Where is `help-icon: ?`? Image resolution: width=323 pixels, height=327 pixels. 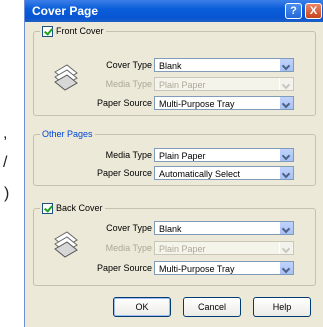 help-icon: ? is located at coordinates (293, 11).